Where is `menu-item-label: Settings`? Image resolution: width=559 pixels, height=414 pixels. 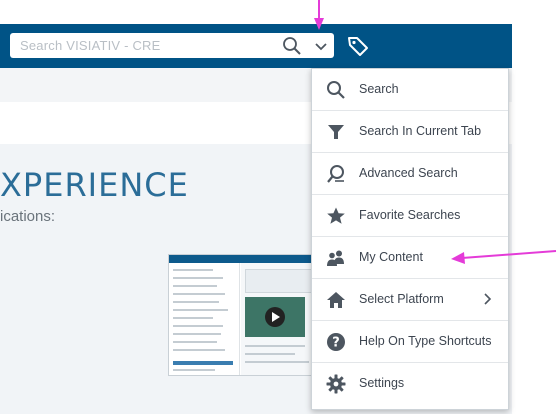
menu-item-label: Settings is located at coordinates (382, 383).